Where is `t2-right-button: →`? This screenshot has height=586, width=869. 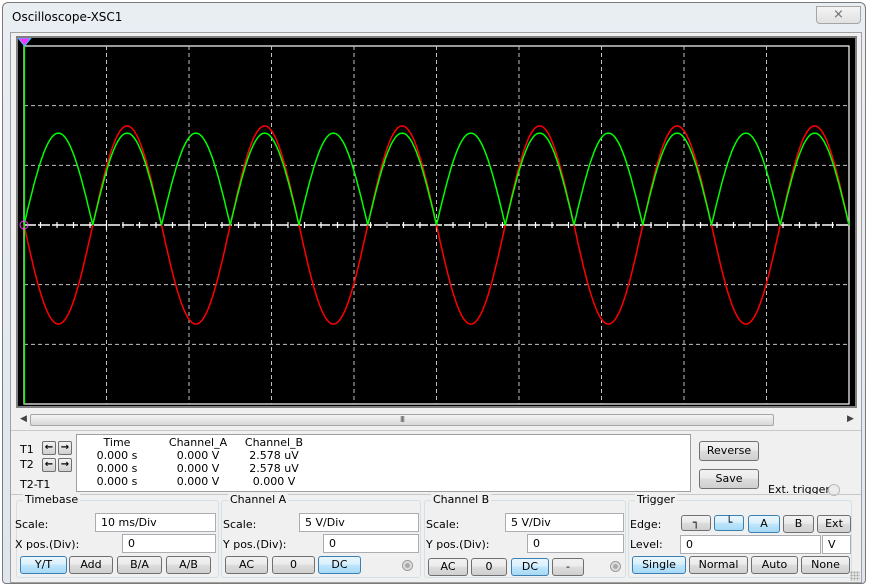 t2-right-button: → is located at coordinates (65, 465).